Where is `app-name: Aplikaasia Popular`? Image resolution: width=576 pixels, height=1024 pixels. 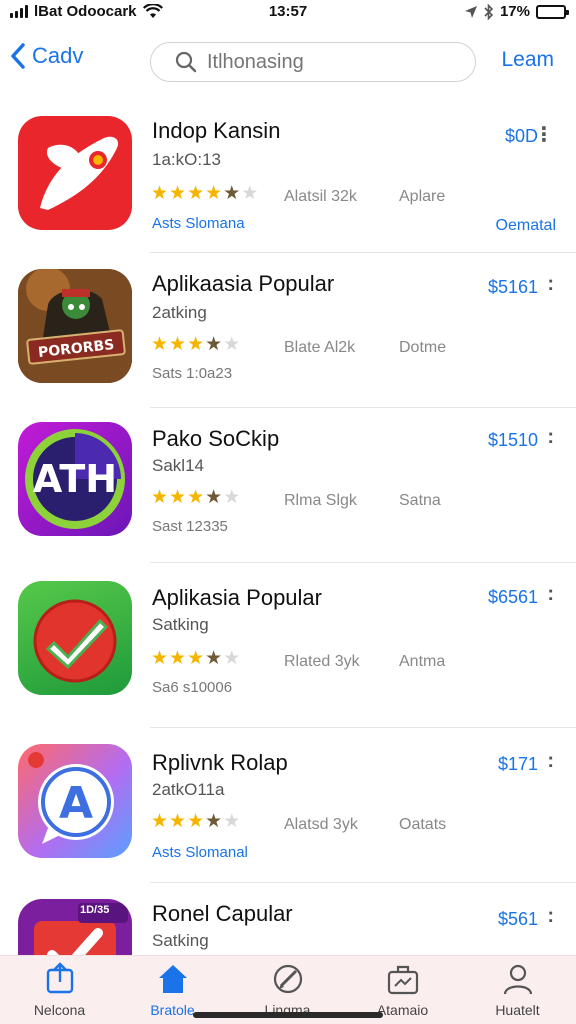 app-name: Aplikaasia Popular is located at coordinates (243, 284).